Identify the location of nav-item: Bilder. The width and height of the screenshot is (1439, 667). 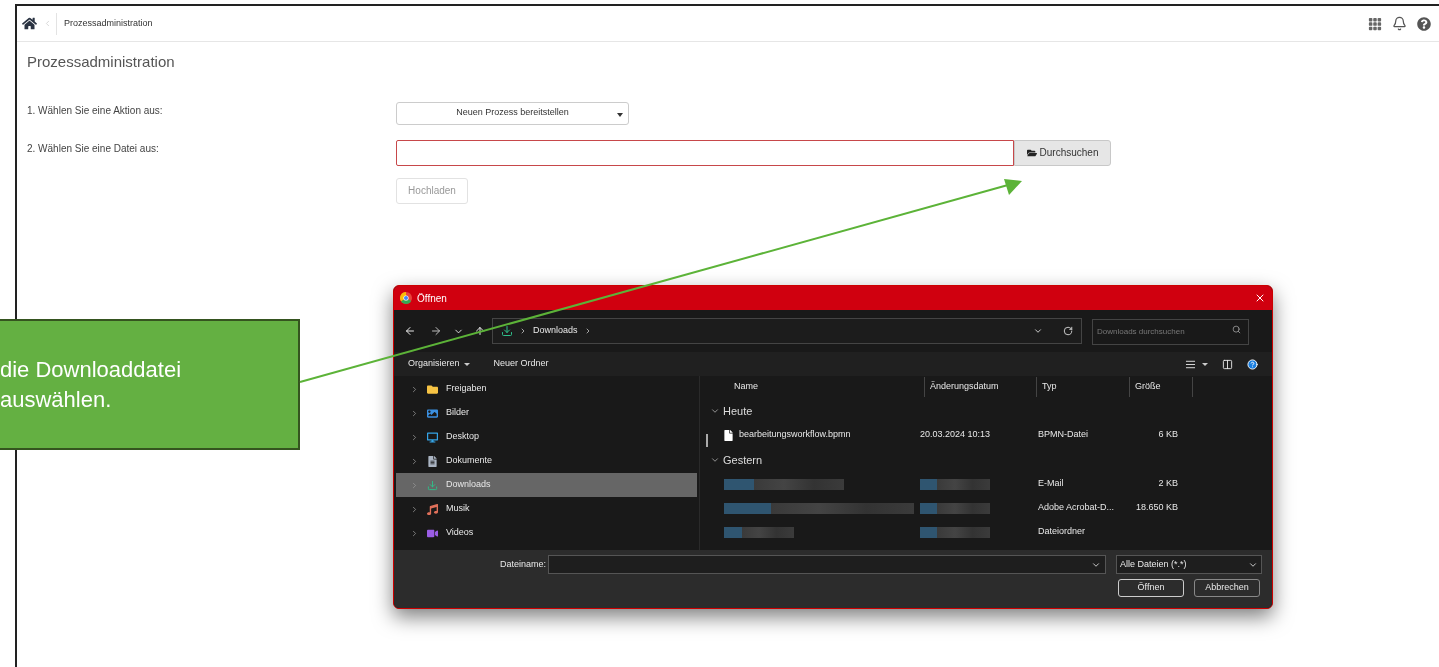
(546, 413).